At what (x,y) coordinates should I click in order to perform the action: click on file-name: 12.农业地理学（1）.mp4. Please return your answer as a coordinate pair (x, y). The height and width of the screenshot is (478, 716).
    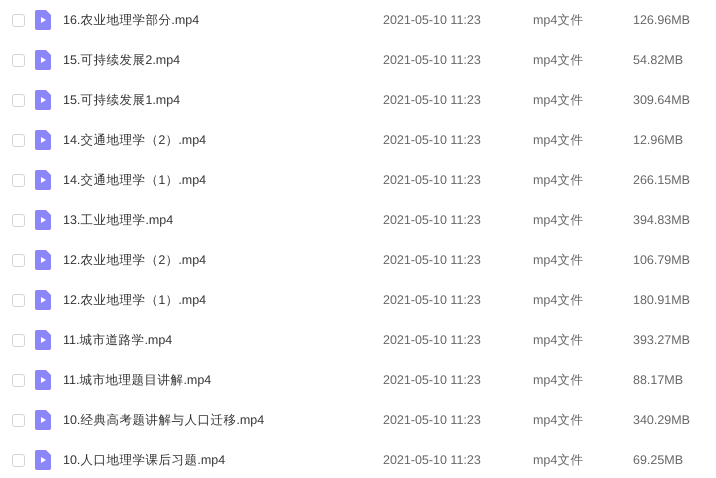
    Looking at the image, I should click on (223, 300).